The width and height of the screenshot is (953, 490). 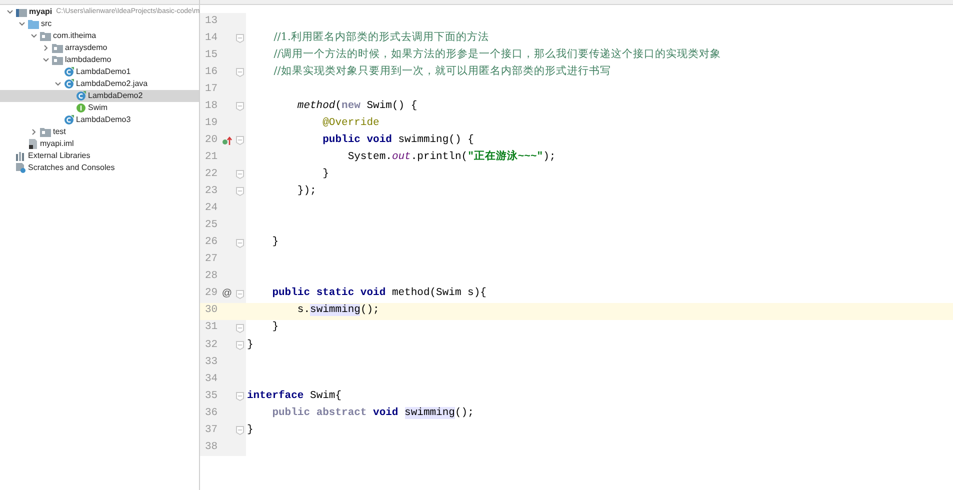 I want to click on line-number: 19, so click(x=212, y=123).